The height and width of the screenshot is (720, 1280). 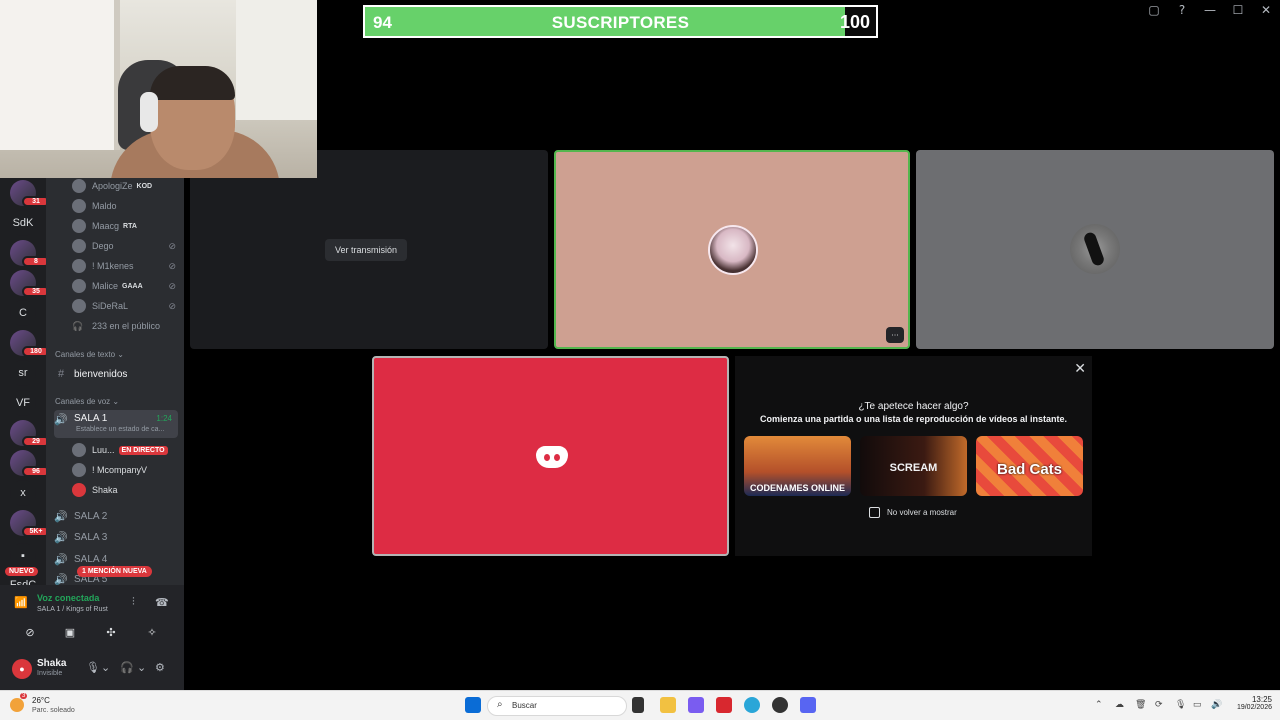 What do you see at coordinates (68, 598) in the screenshot?
I see `voice-connected-title: Voz conectada` at bounding box center [68, 598].